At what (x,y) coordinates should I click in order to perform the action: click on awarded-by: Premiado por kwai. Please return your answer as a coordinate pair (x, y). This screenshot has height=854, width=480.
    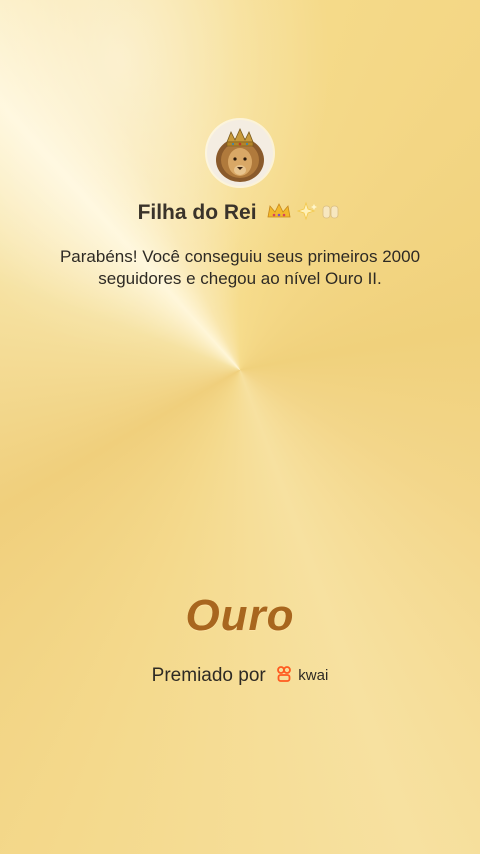
    Looking at the image, I should click on (240, 676).